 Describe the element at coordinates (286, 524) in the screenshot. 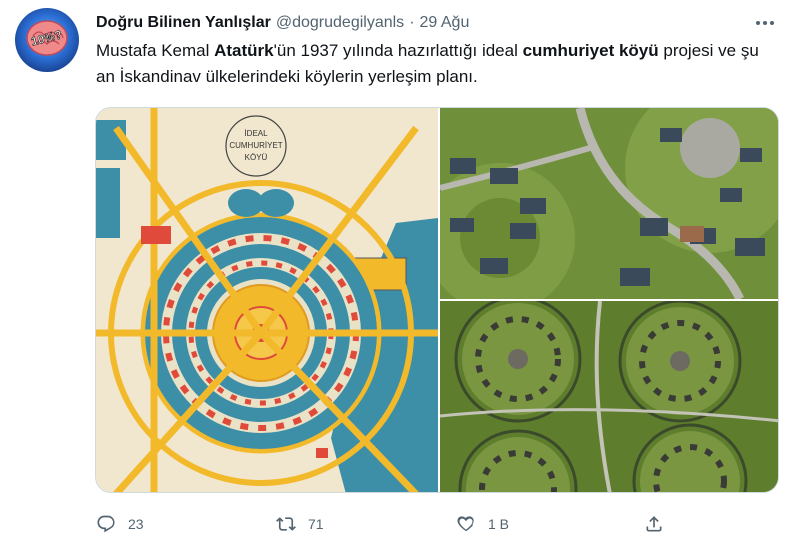

I see `retweet-icon` at that location.